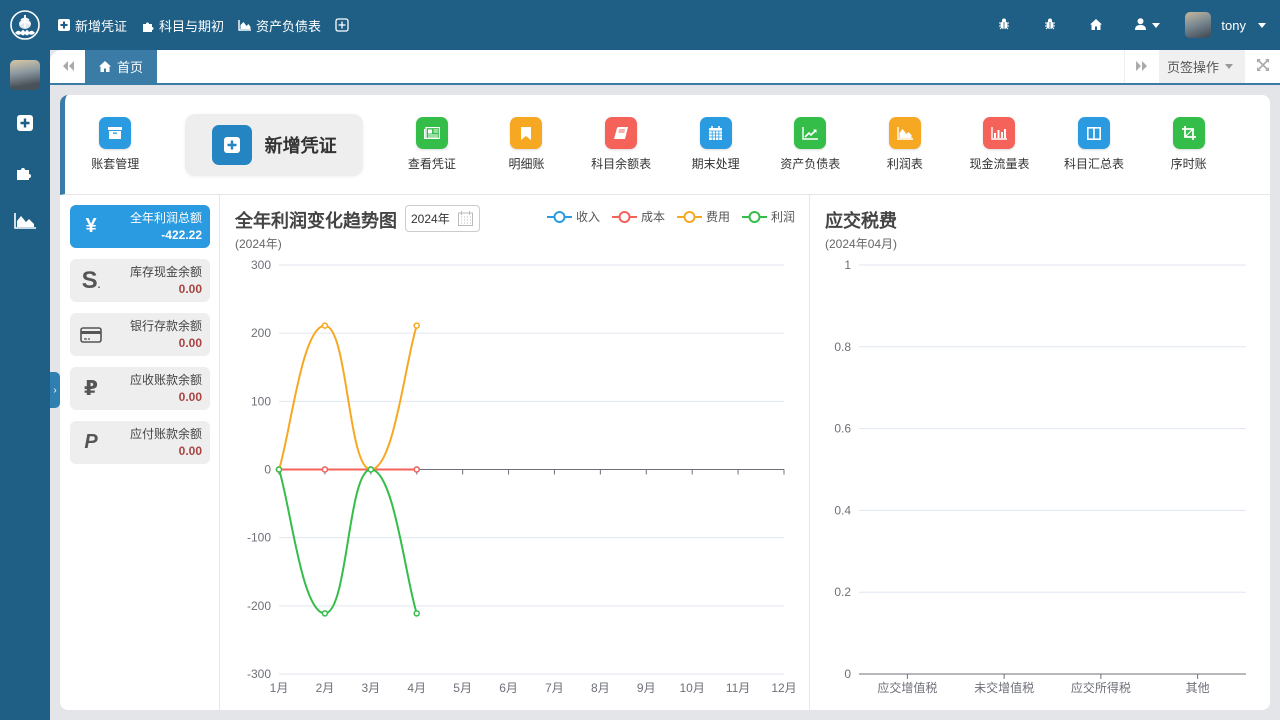  Describe the element at coordinates (165, 433) in the screenshot. I see `stat-label: 应付账款余额` at that location.